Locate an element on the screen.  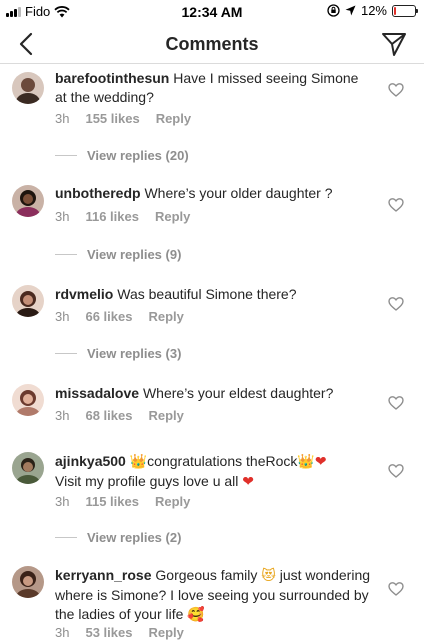
smiling-face-hearts-emoji: 🥰 is located at coordinates (196, 615).